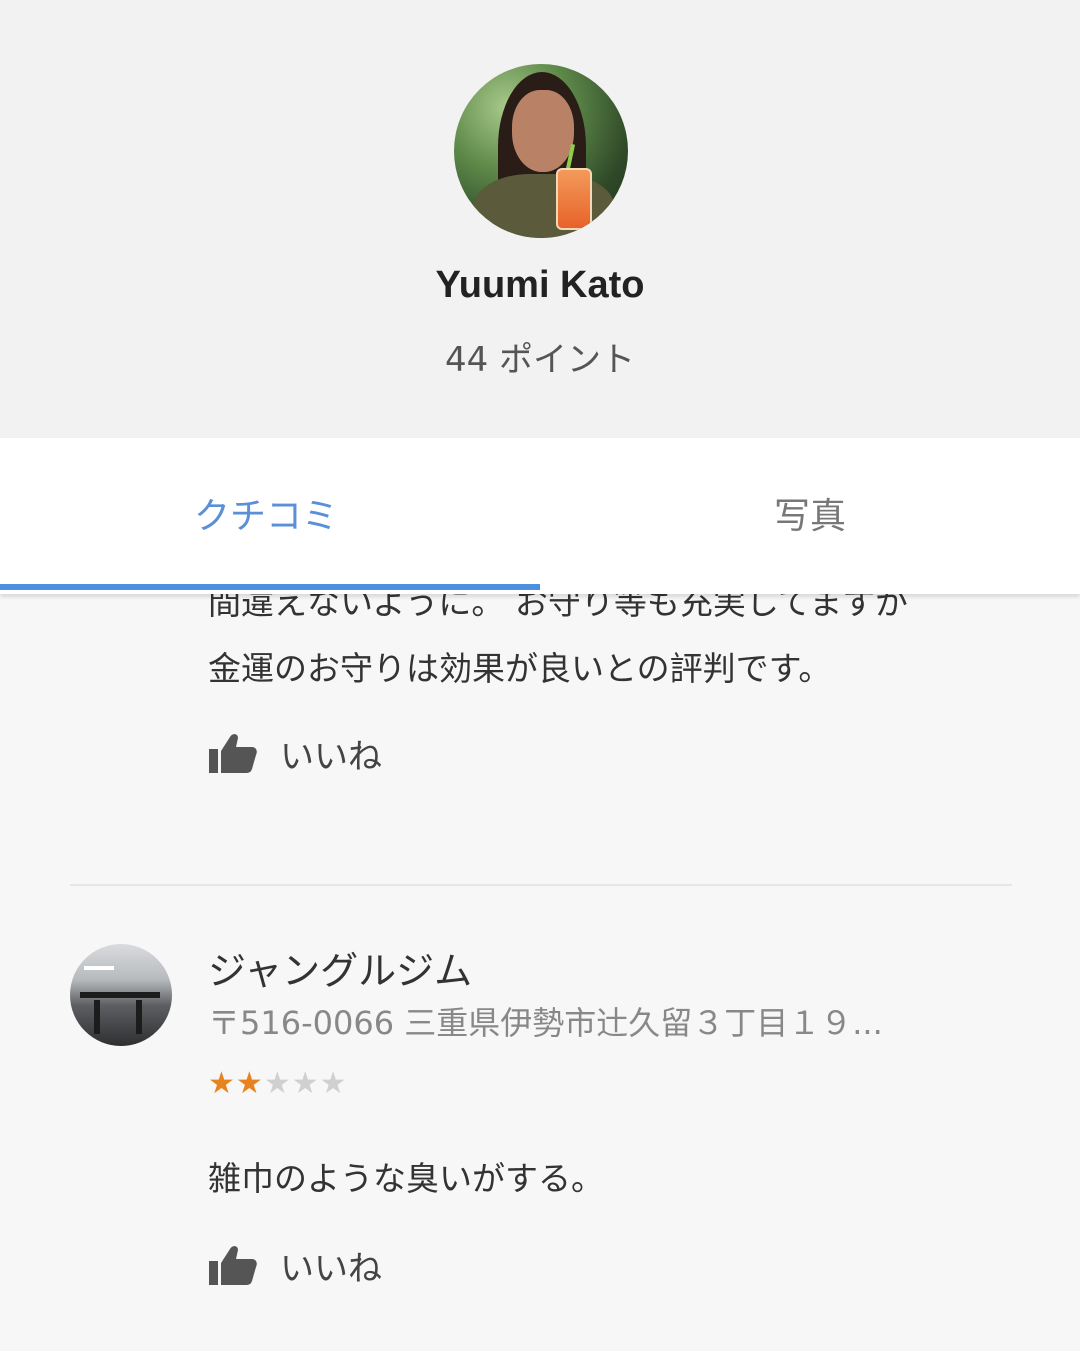 The width and height of the screenshot is (1080, 1351). Describe the element at coordinates (265, 516) in the screenshot. I see `tab-reviews-label: クチコミ` at that location.